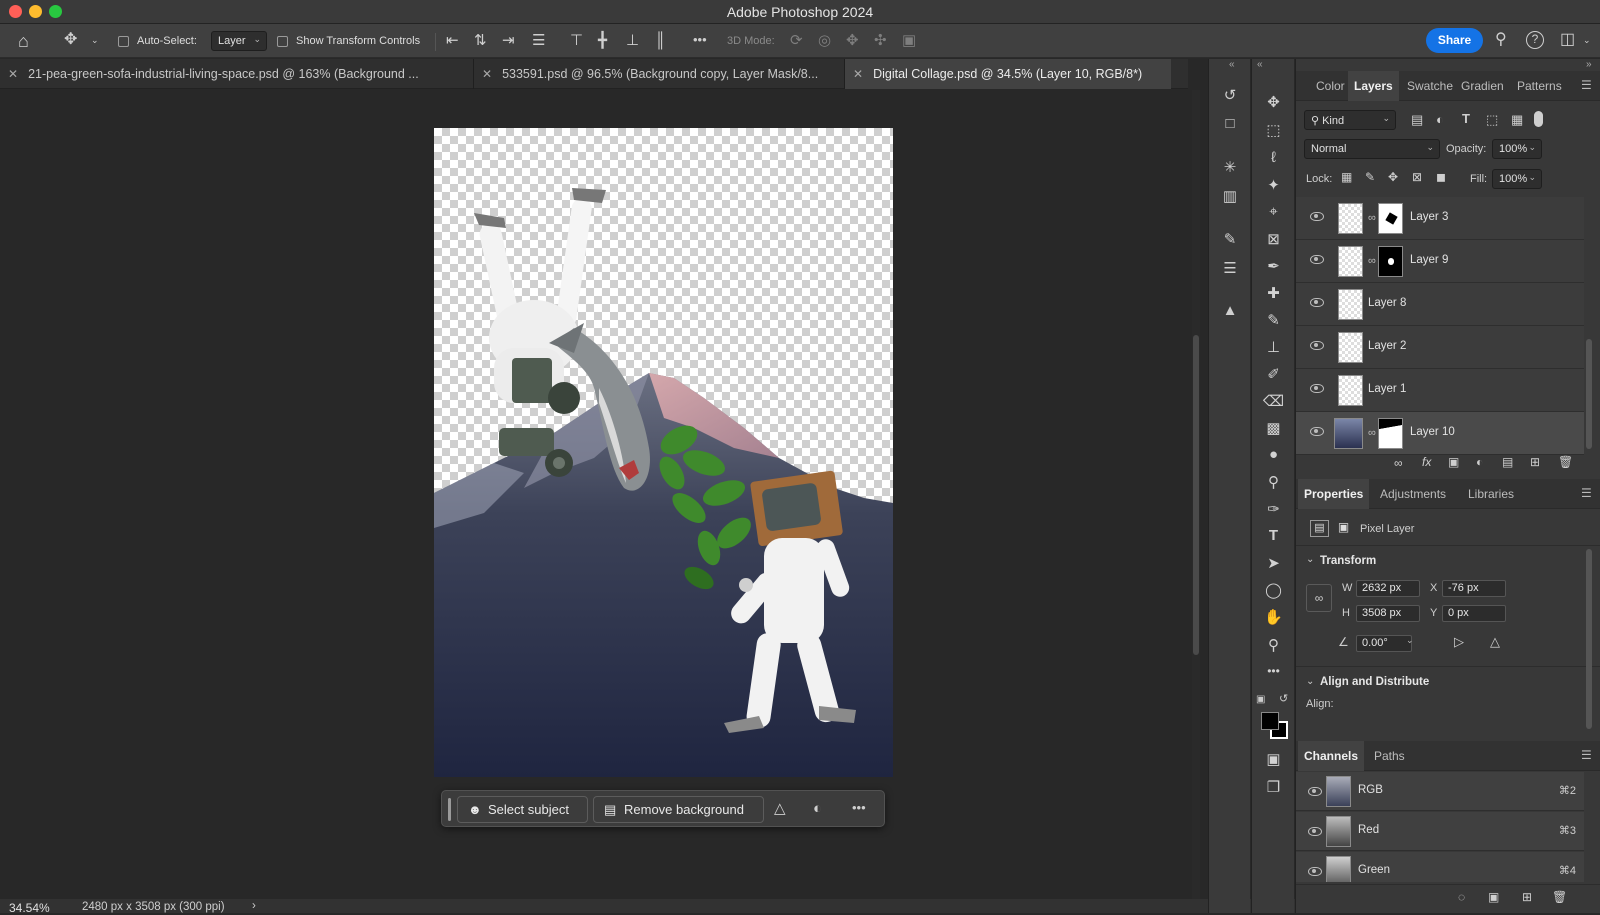  Describe the element at coordinates (1413, 494) in the screenshot. I see `tab-adjustments: Adjustments` at that location.